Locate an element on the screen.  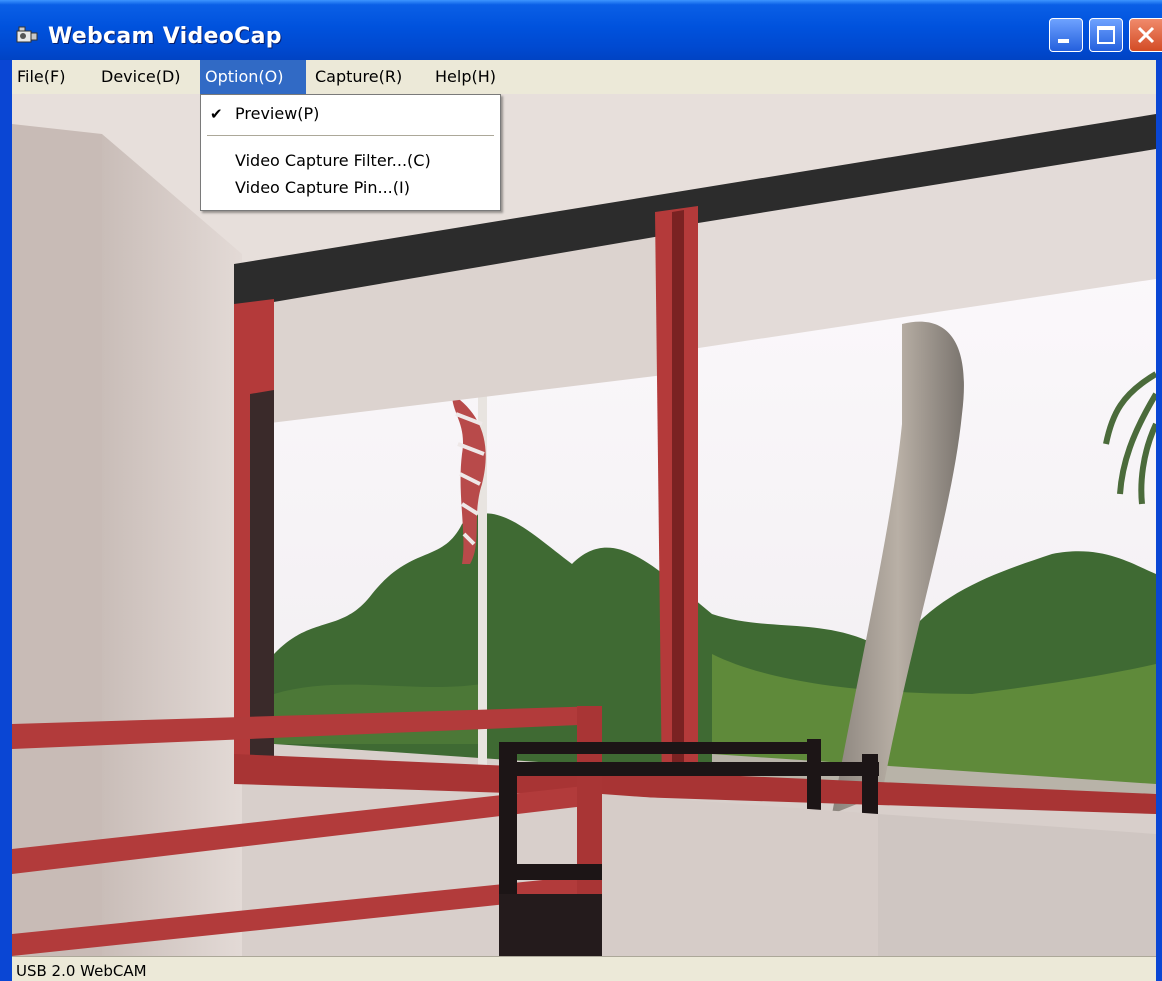
maximize-button is located at coordinates (1106, 35).